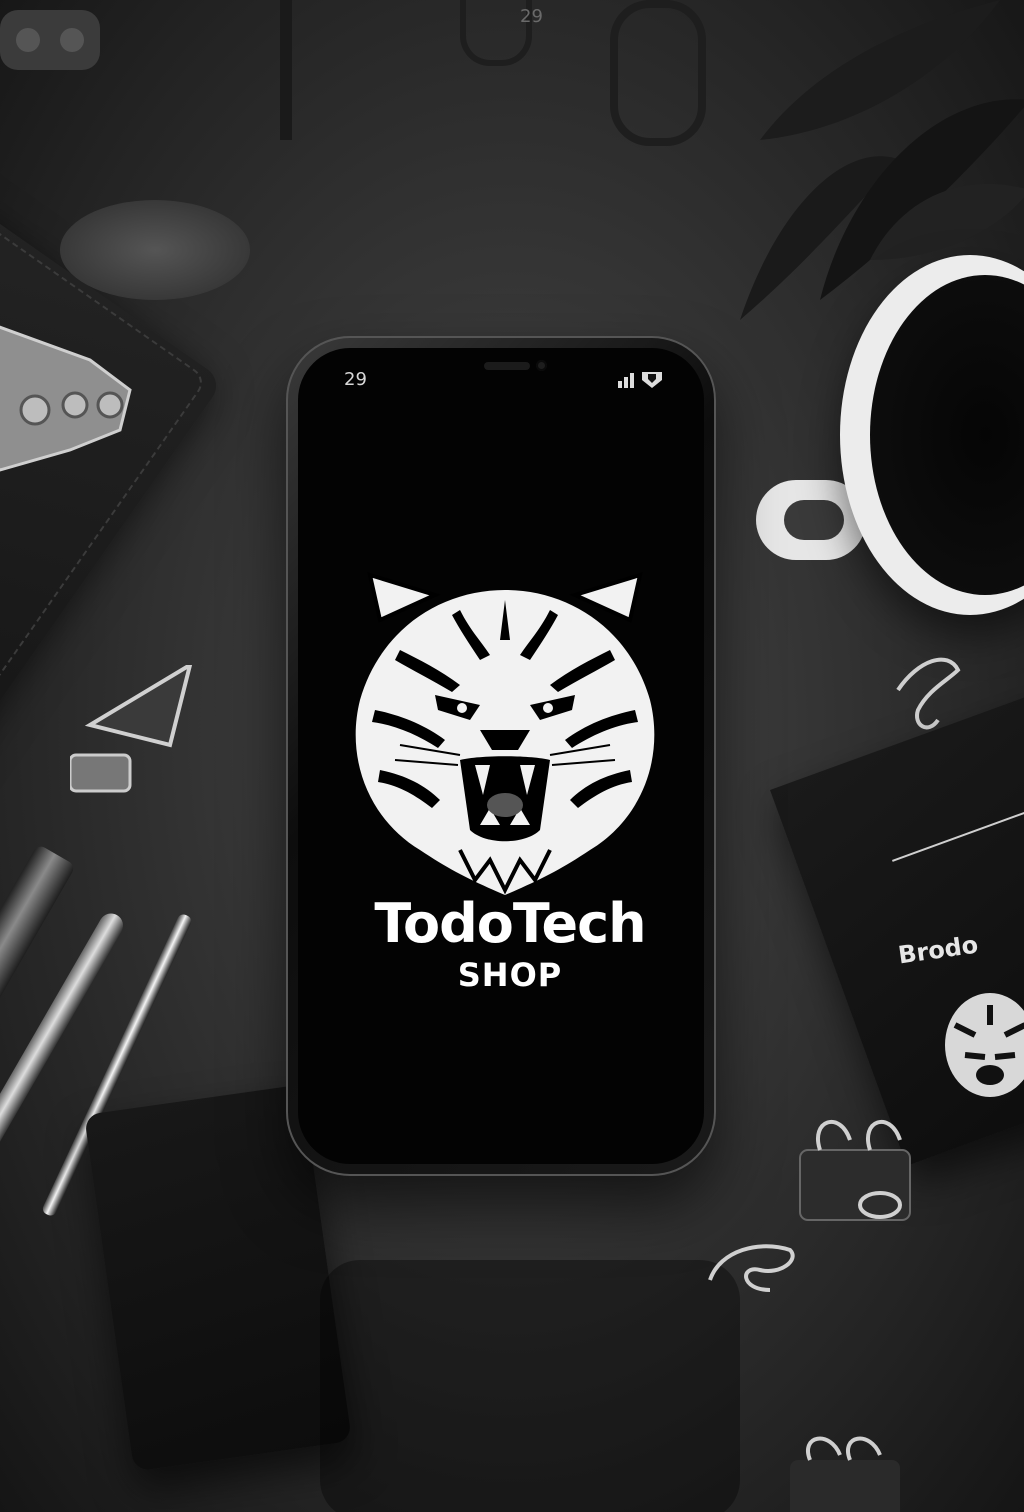  Describe the element at coordinates (640, 380) in the screenshot. I see `signal-icon` at that location.